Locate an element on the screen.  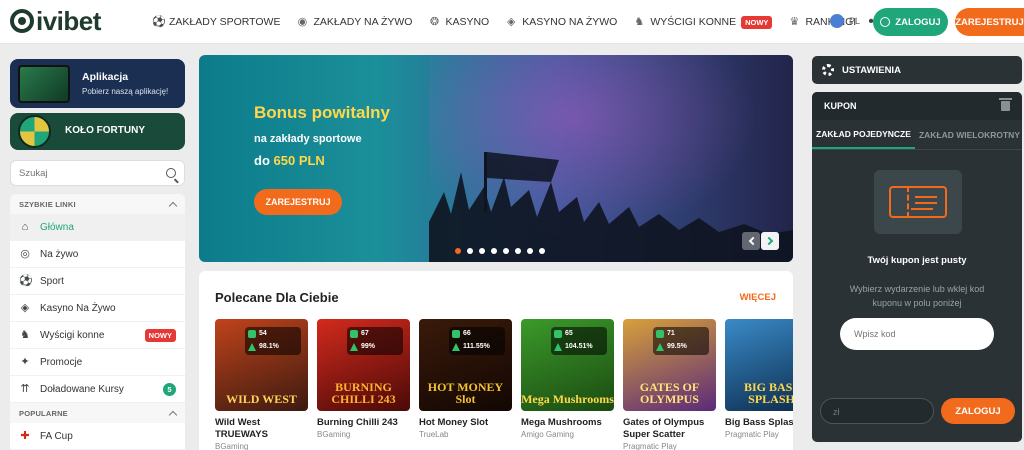
nav-live-casino: ◈ KASYNO NA ŻYWO is located at coordinates (561, 22).